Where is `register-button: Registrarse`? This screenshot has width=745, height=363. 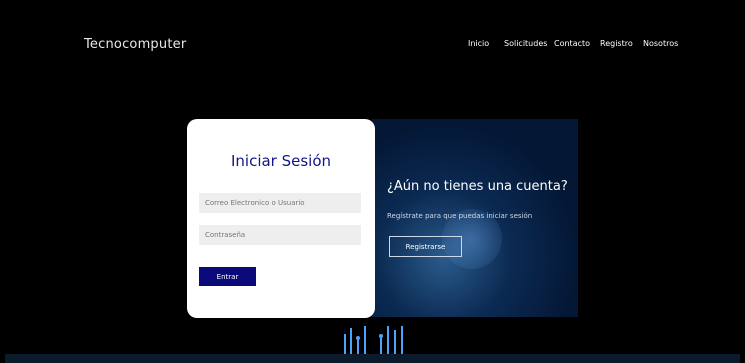
register-button: Registrarse is located at coordinates (425, 246).